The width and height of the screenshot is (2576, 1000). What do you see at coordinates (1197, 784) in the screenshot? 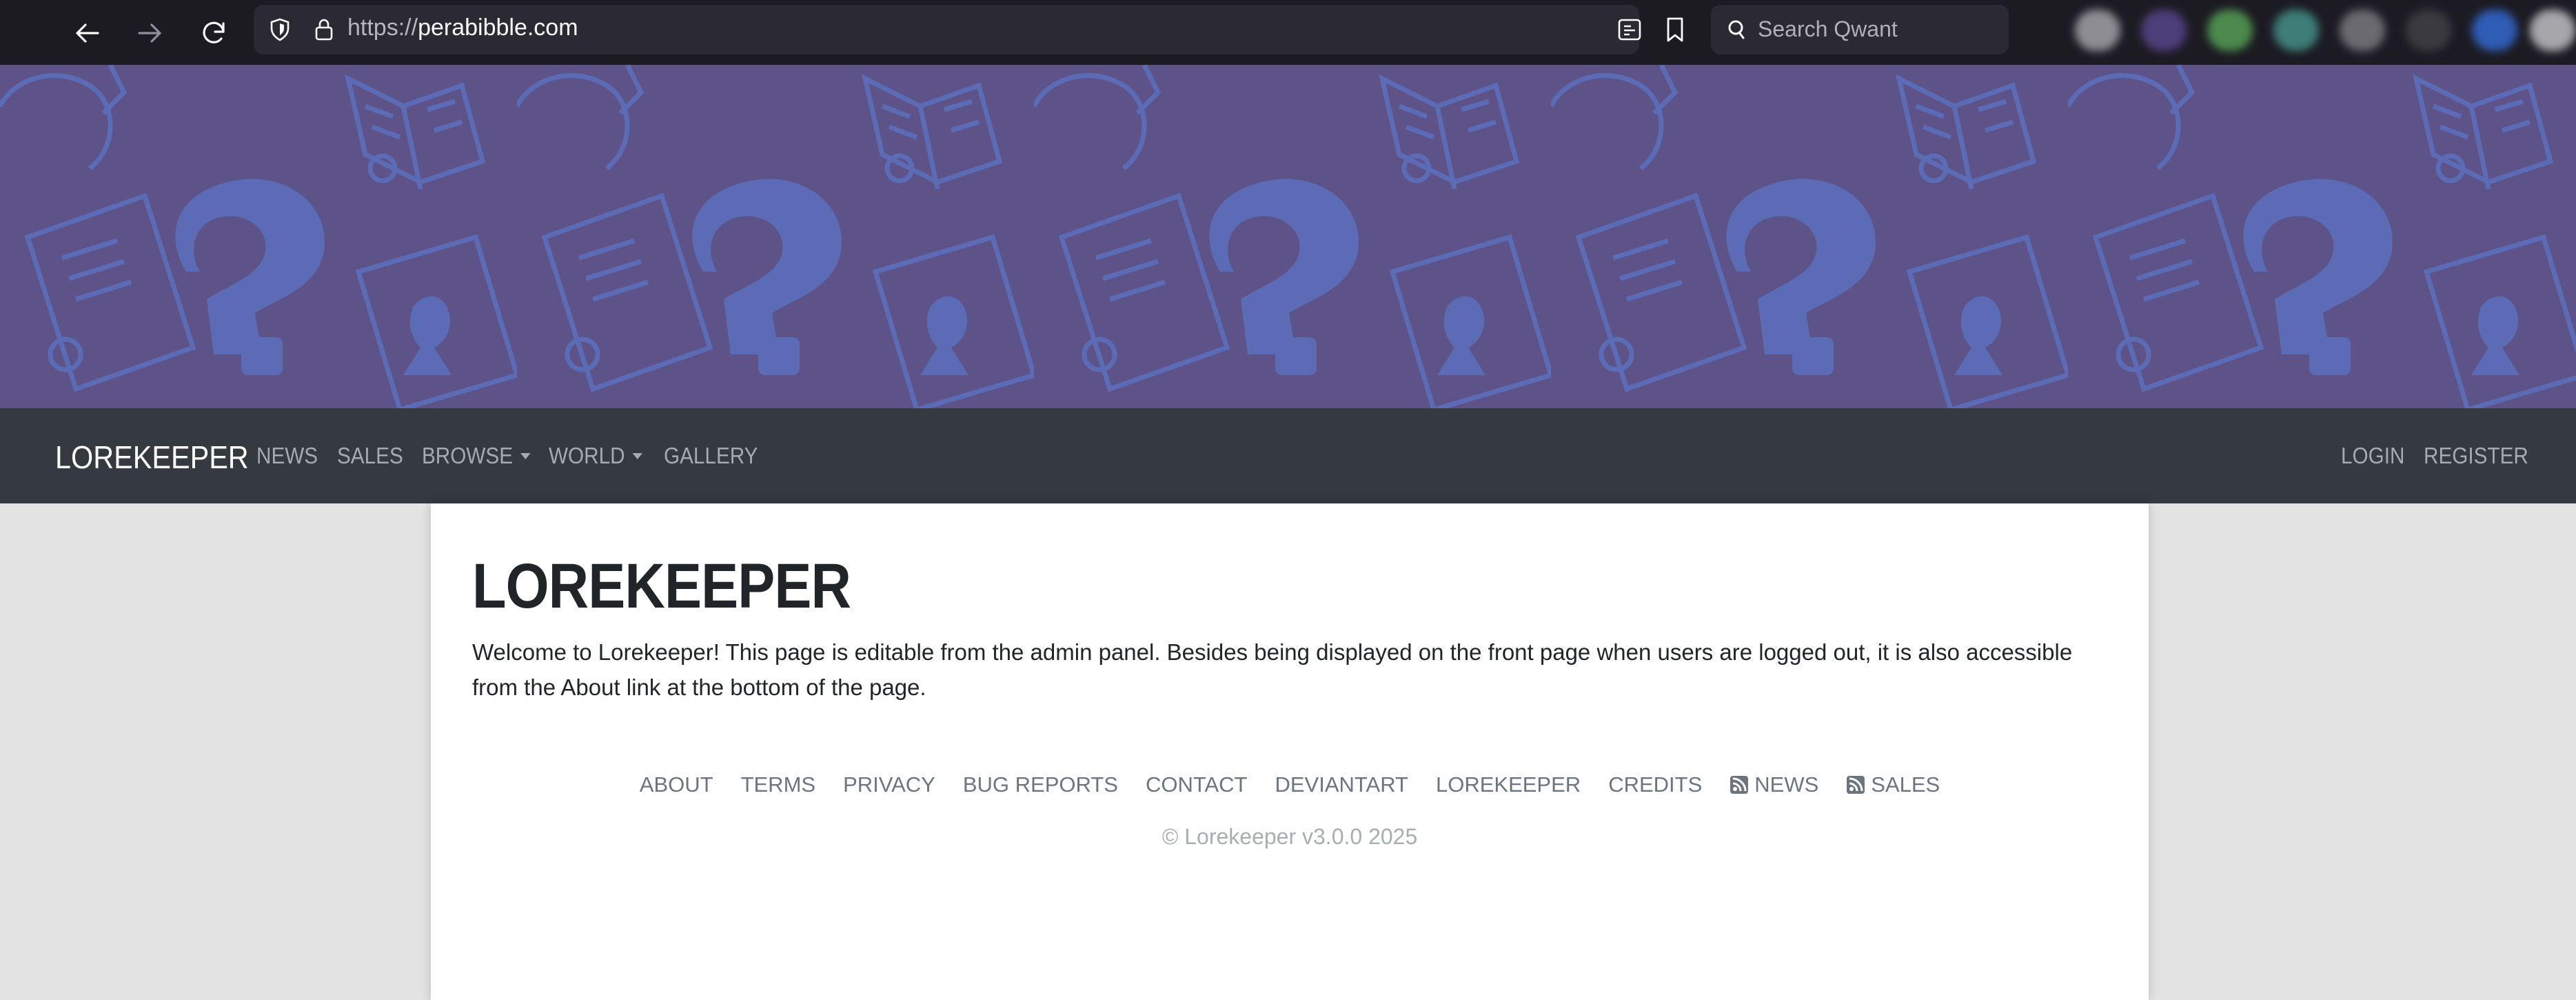
I see `footer-link-contact: CONTACT` at bounding box center [1197, 784].